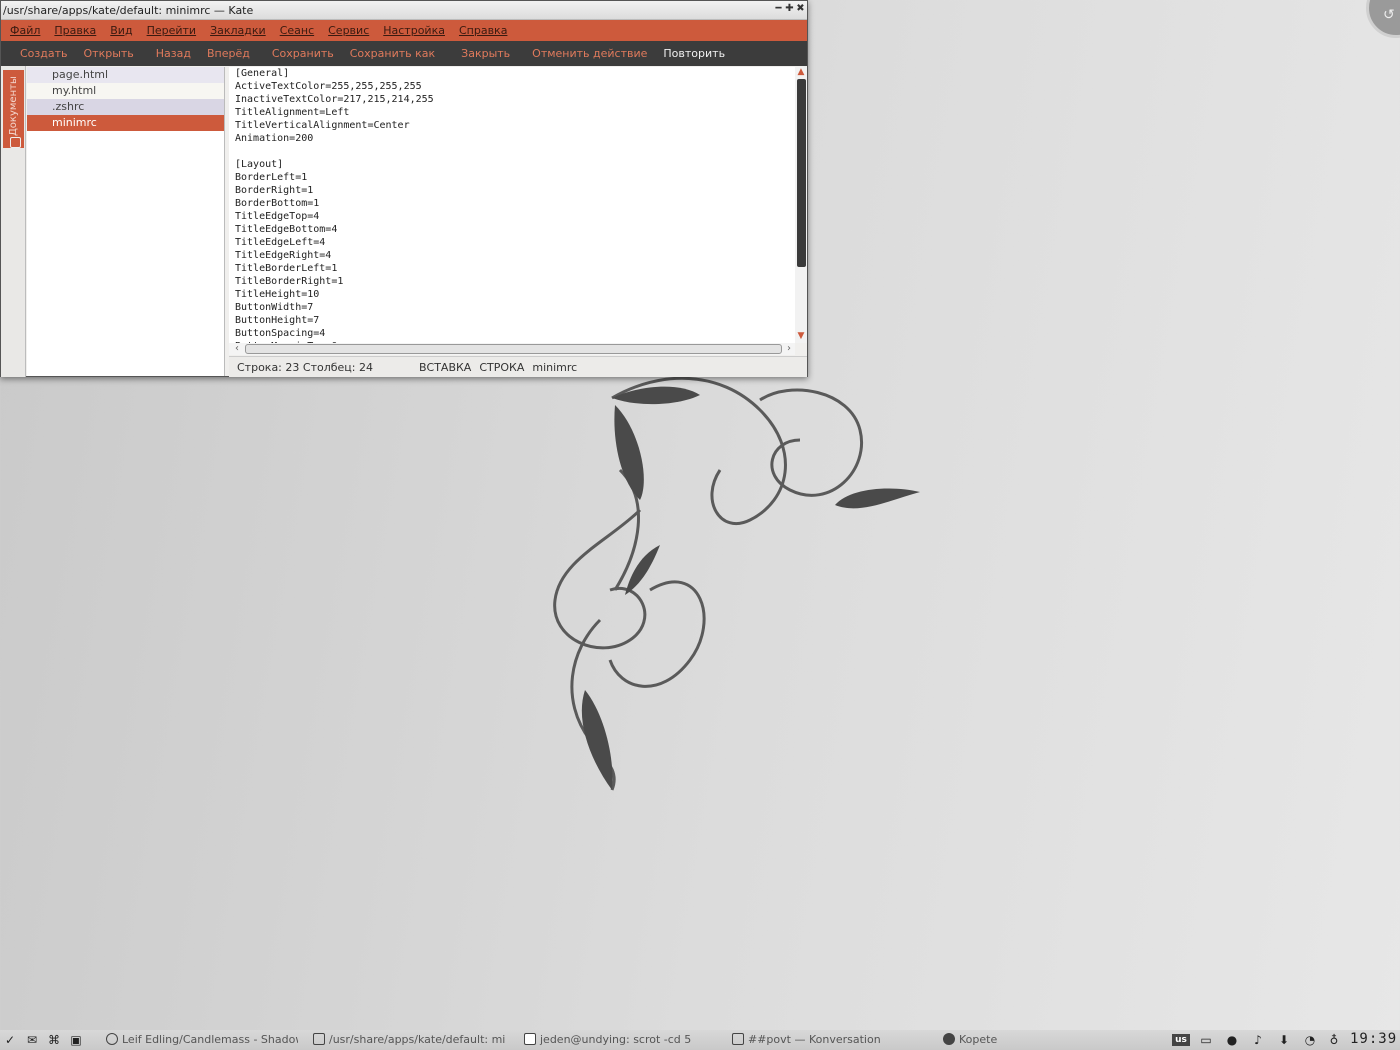  What do you see at coordinates (125, 75) in the screenshot?
I see `list-item: page.html` at bounding box center [125, 75].